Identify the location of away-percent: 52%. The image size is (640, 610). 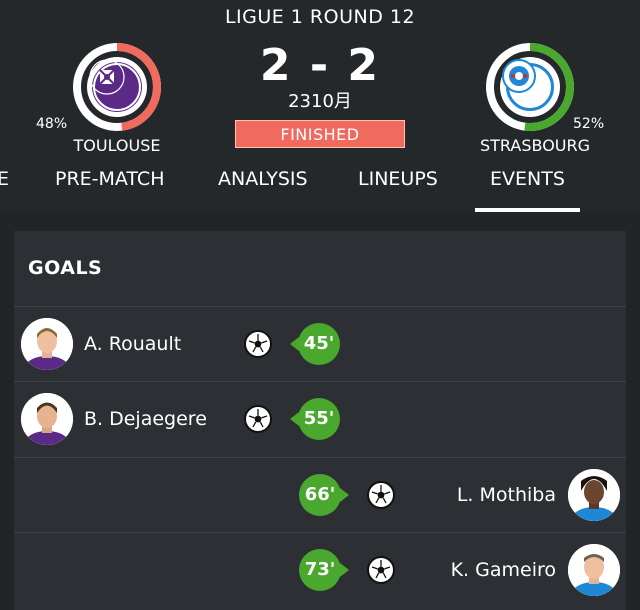
(589, 124).